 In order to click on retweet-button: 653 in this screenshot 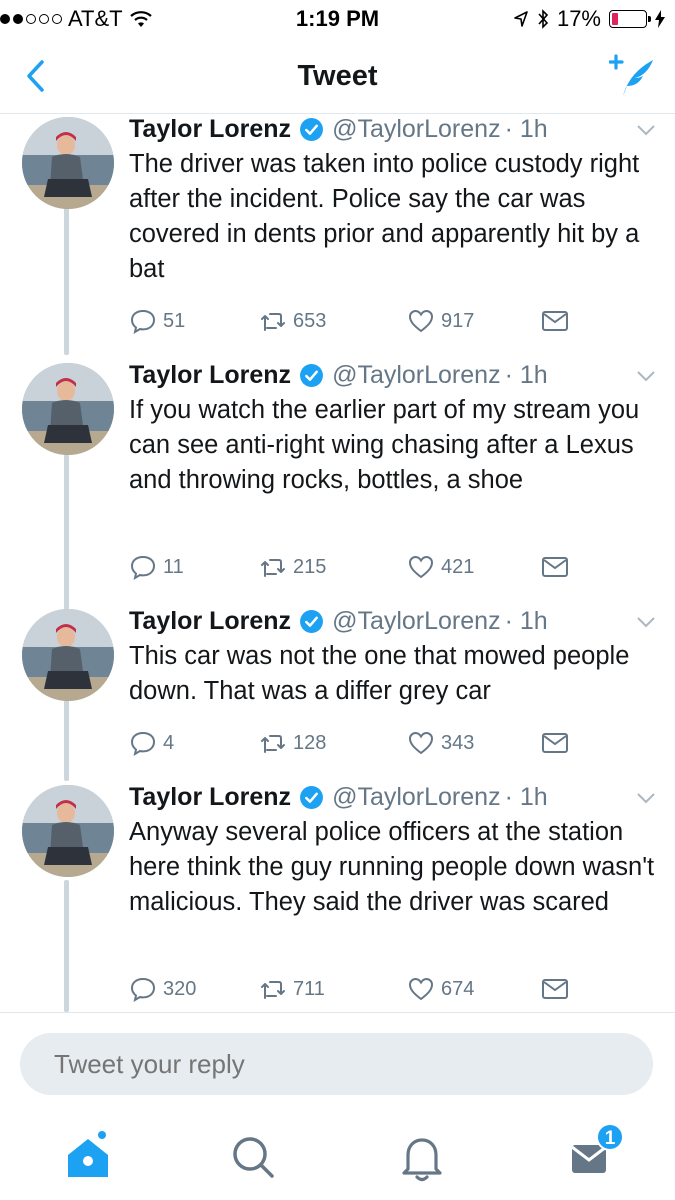, I will do `click(292, 321)`.